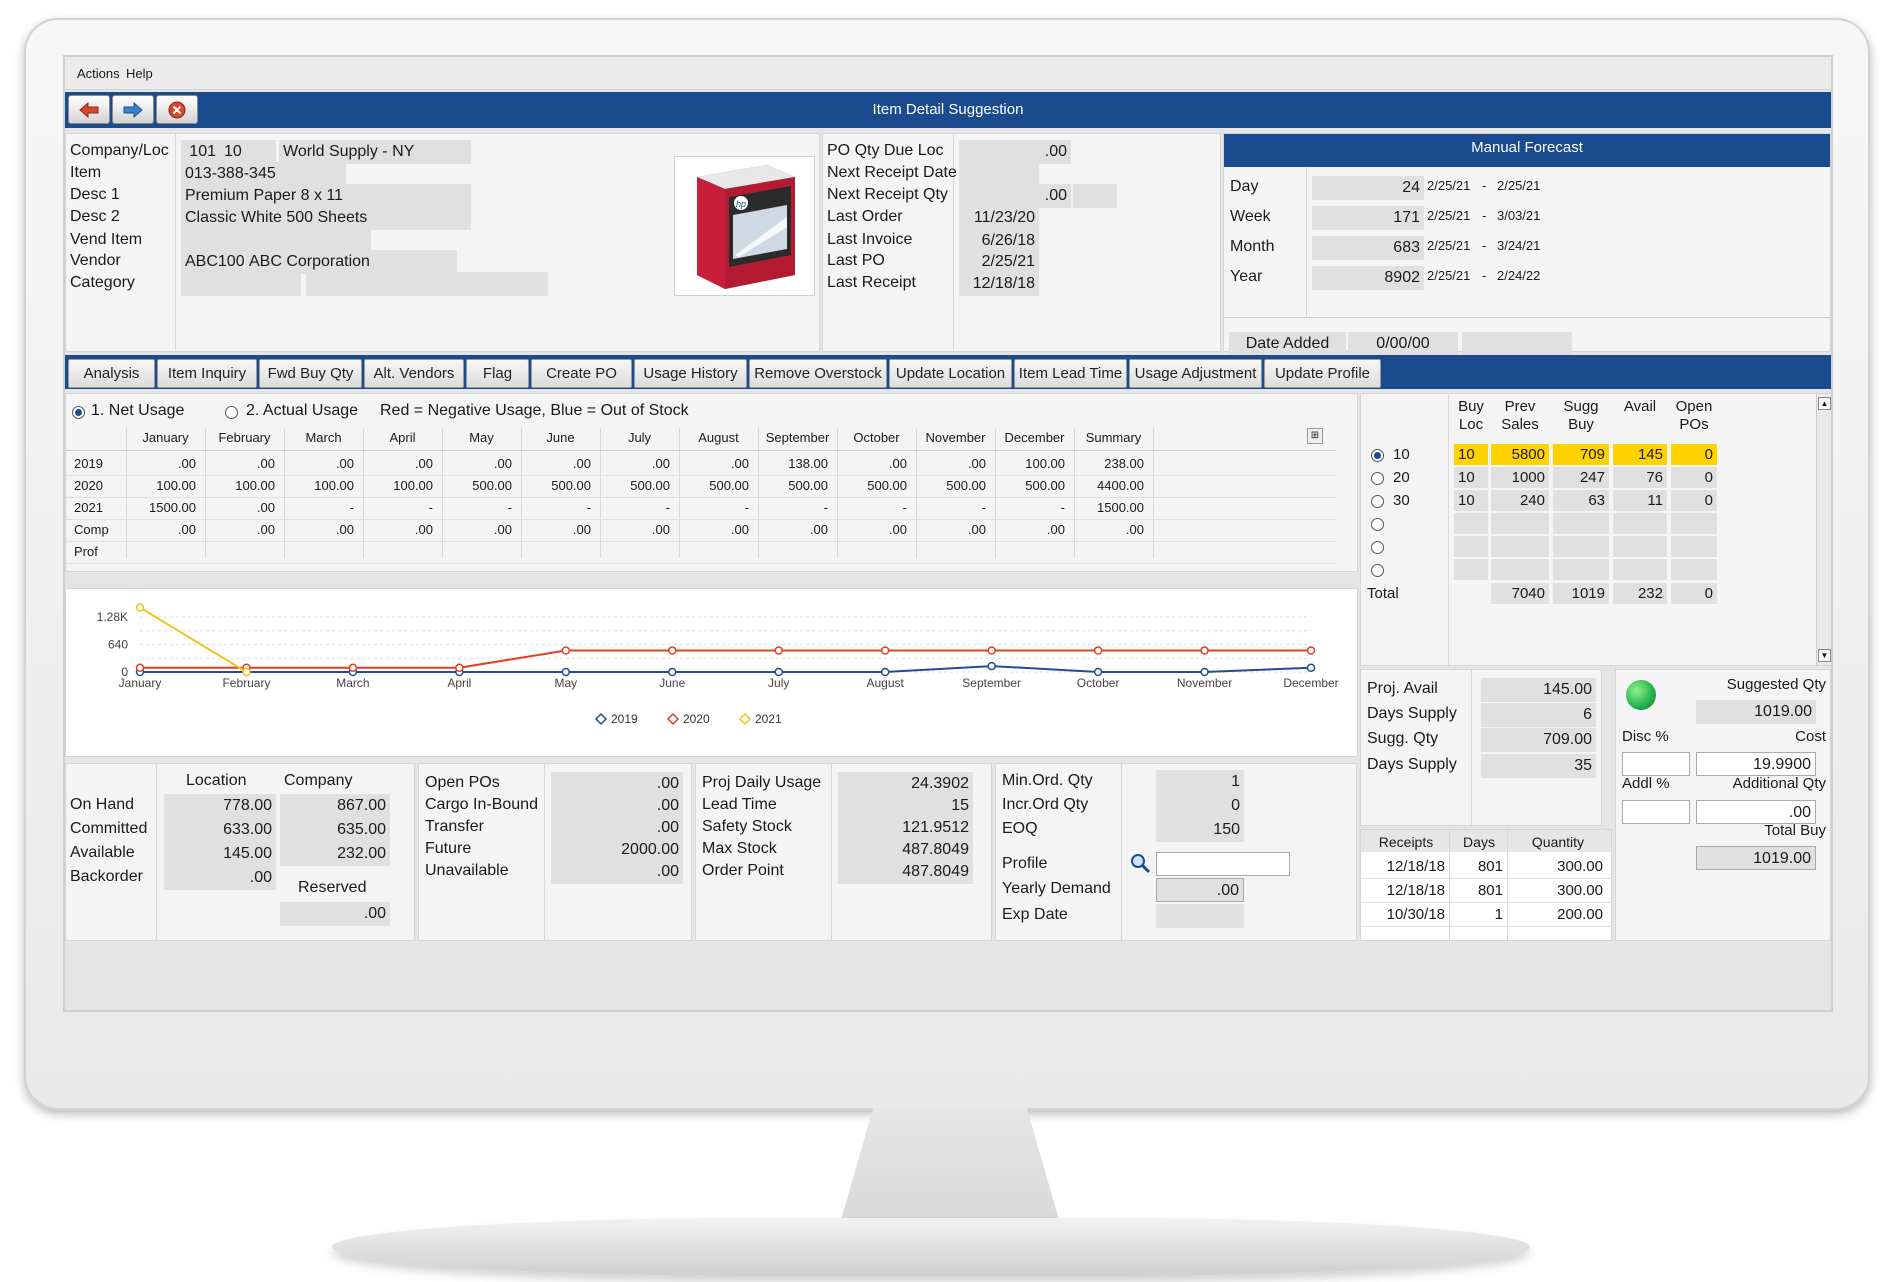 This screenshot has height=1282, width=1892. What do you see at coordinates (818, 373) in the screenshot?
I see `tab-remove-overstock: Remove Overstock` at bounding box center [818, 373].